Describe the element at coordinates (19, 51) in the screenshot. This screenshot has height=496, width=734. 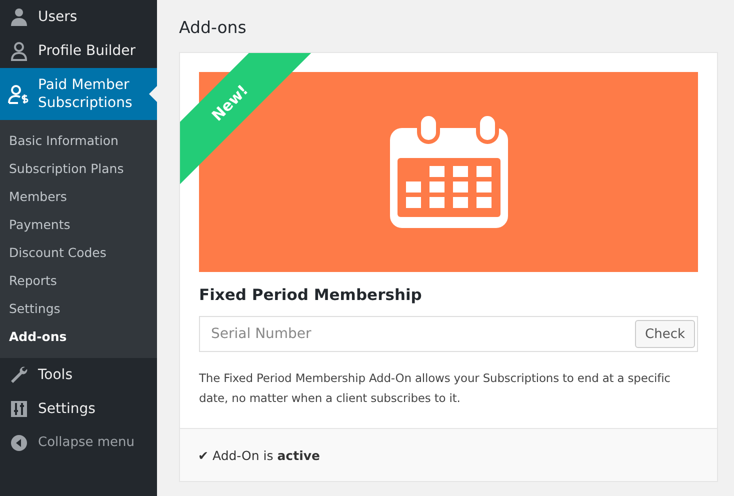
I see `person-icon` at that location.